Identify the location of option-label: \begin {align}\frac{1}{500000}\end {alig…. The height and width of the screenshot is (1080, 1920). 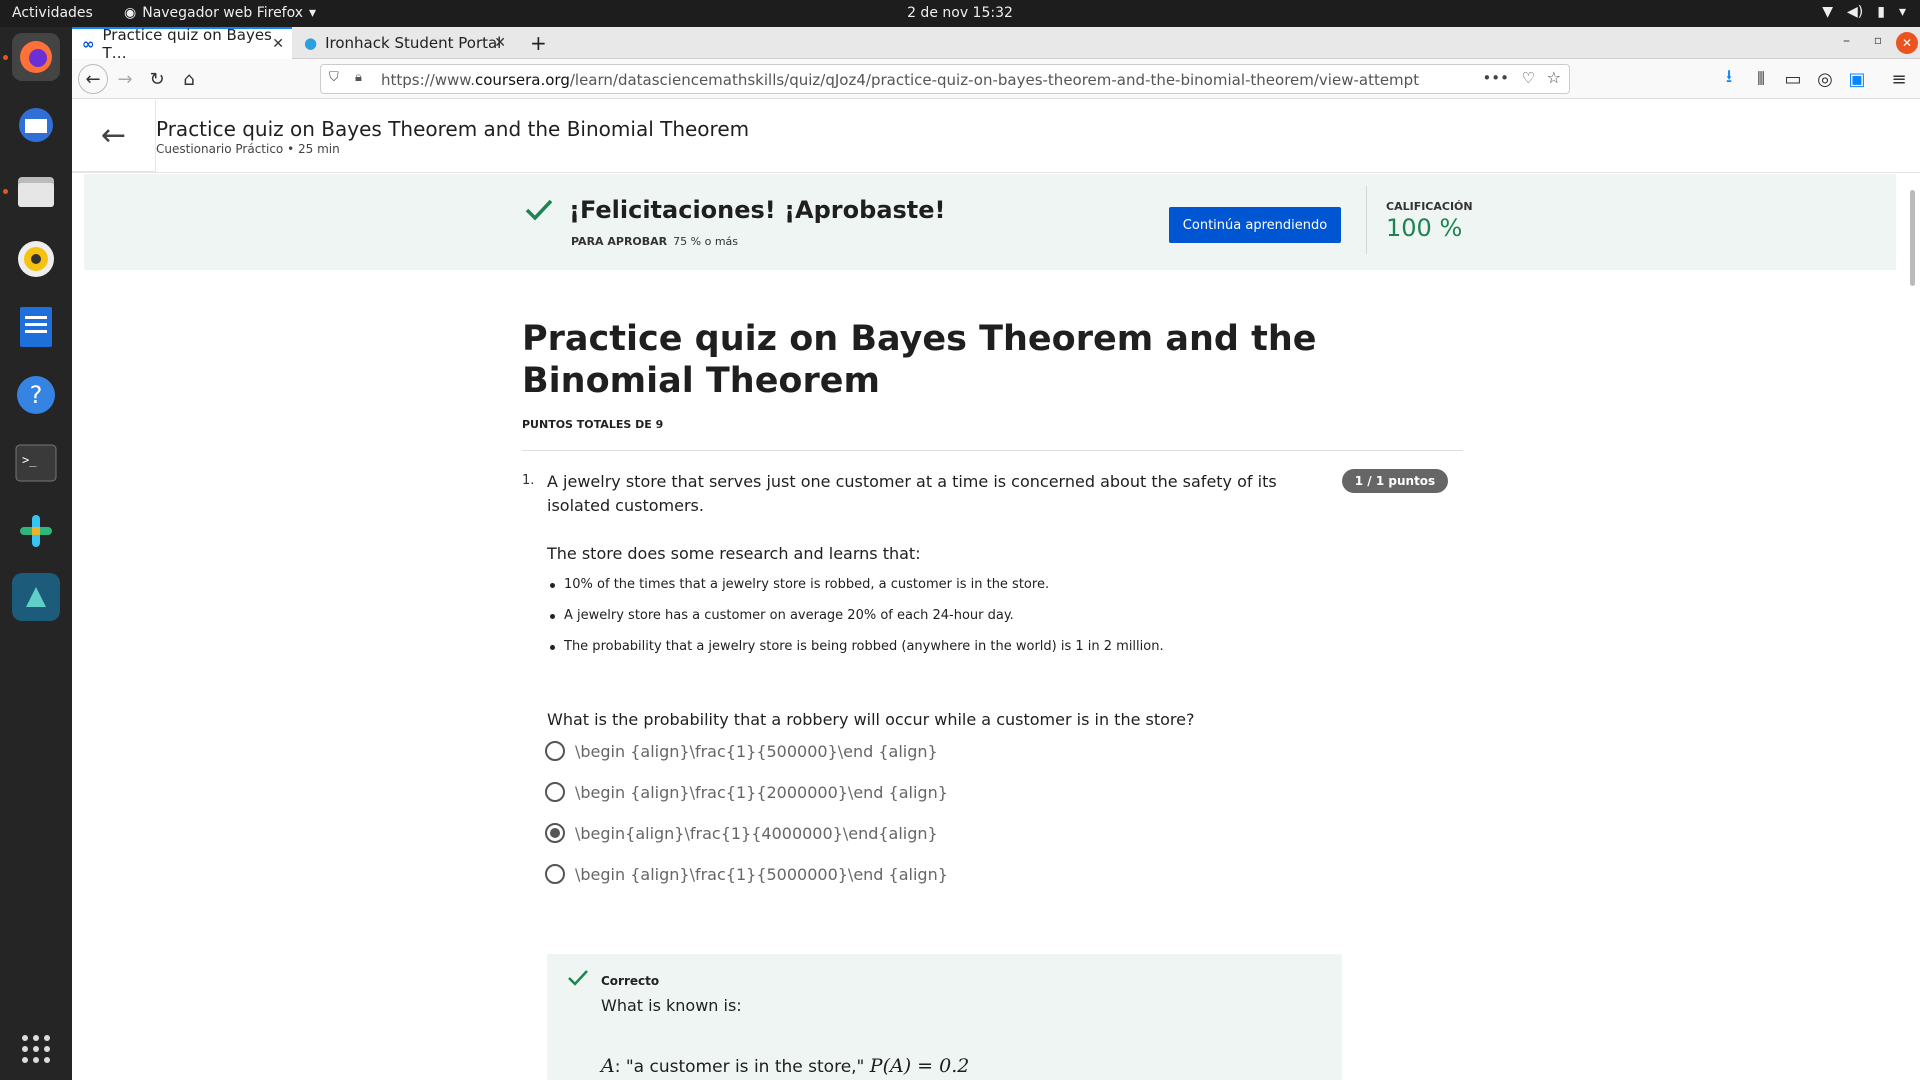
(756, 751).